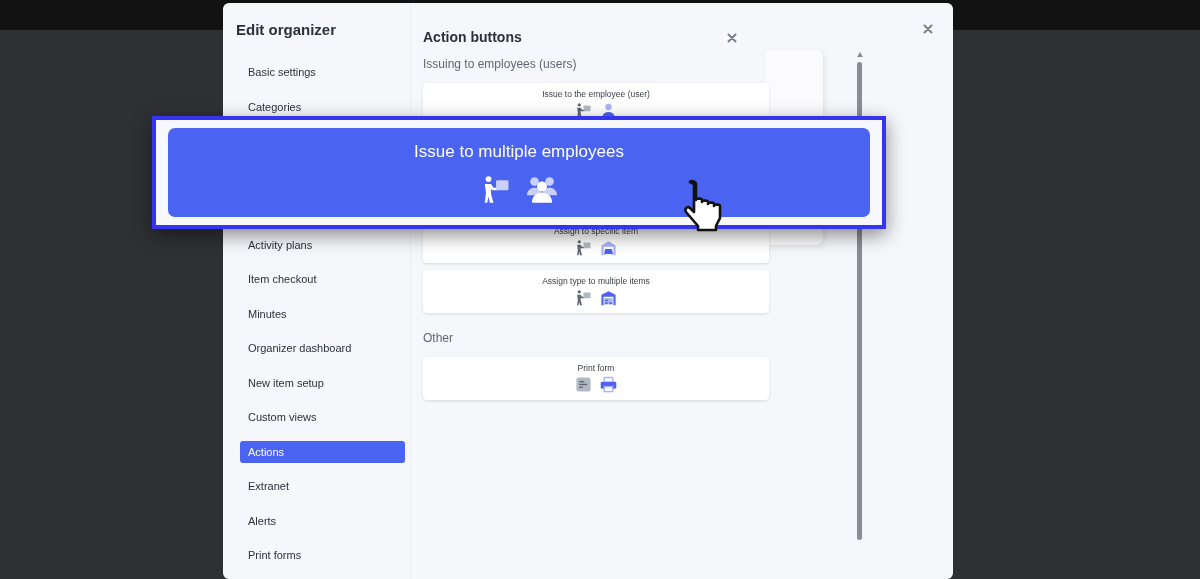 This screenshot has width=1200, height=579. I want to click on garage-car-icon, so click(608, 247).